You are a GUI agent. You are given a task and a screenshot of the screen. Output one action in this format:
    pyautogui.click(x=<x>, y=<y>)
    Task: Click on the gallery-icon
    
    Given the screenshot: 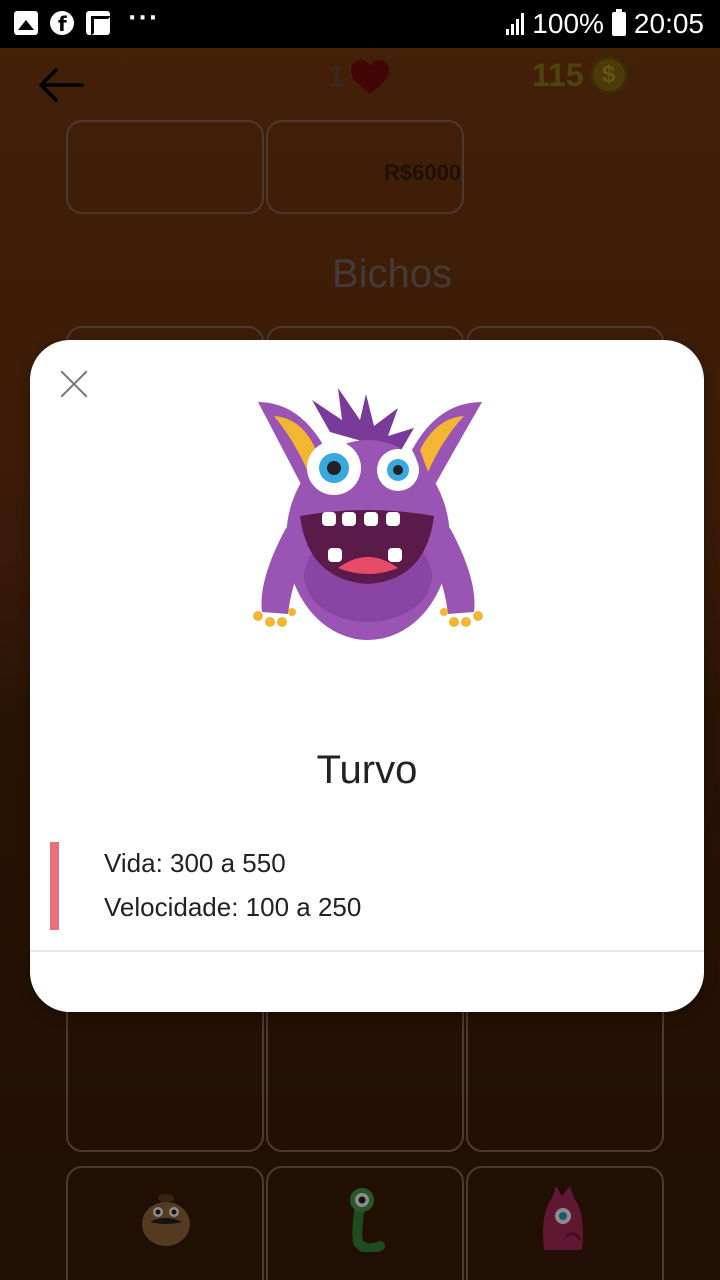 What is the action you would take?
    pyautogui.click(x=26, y=23)
    